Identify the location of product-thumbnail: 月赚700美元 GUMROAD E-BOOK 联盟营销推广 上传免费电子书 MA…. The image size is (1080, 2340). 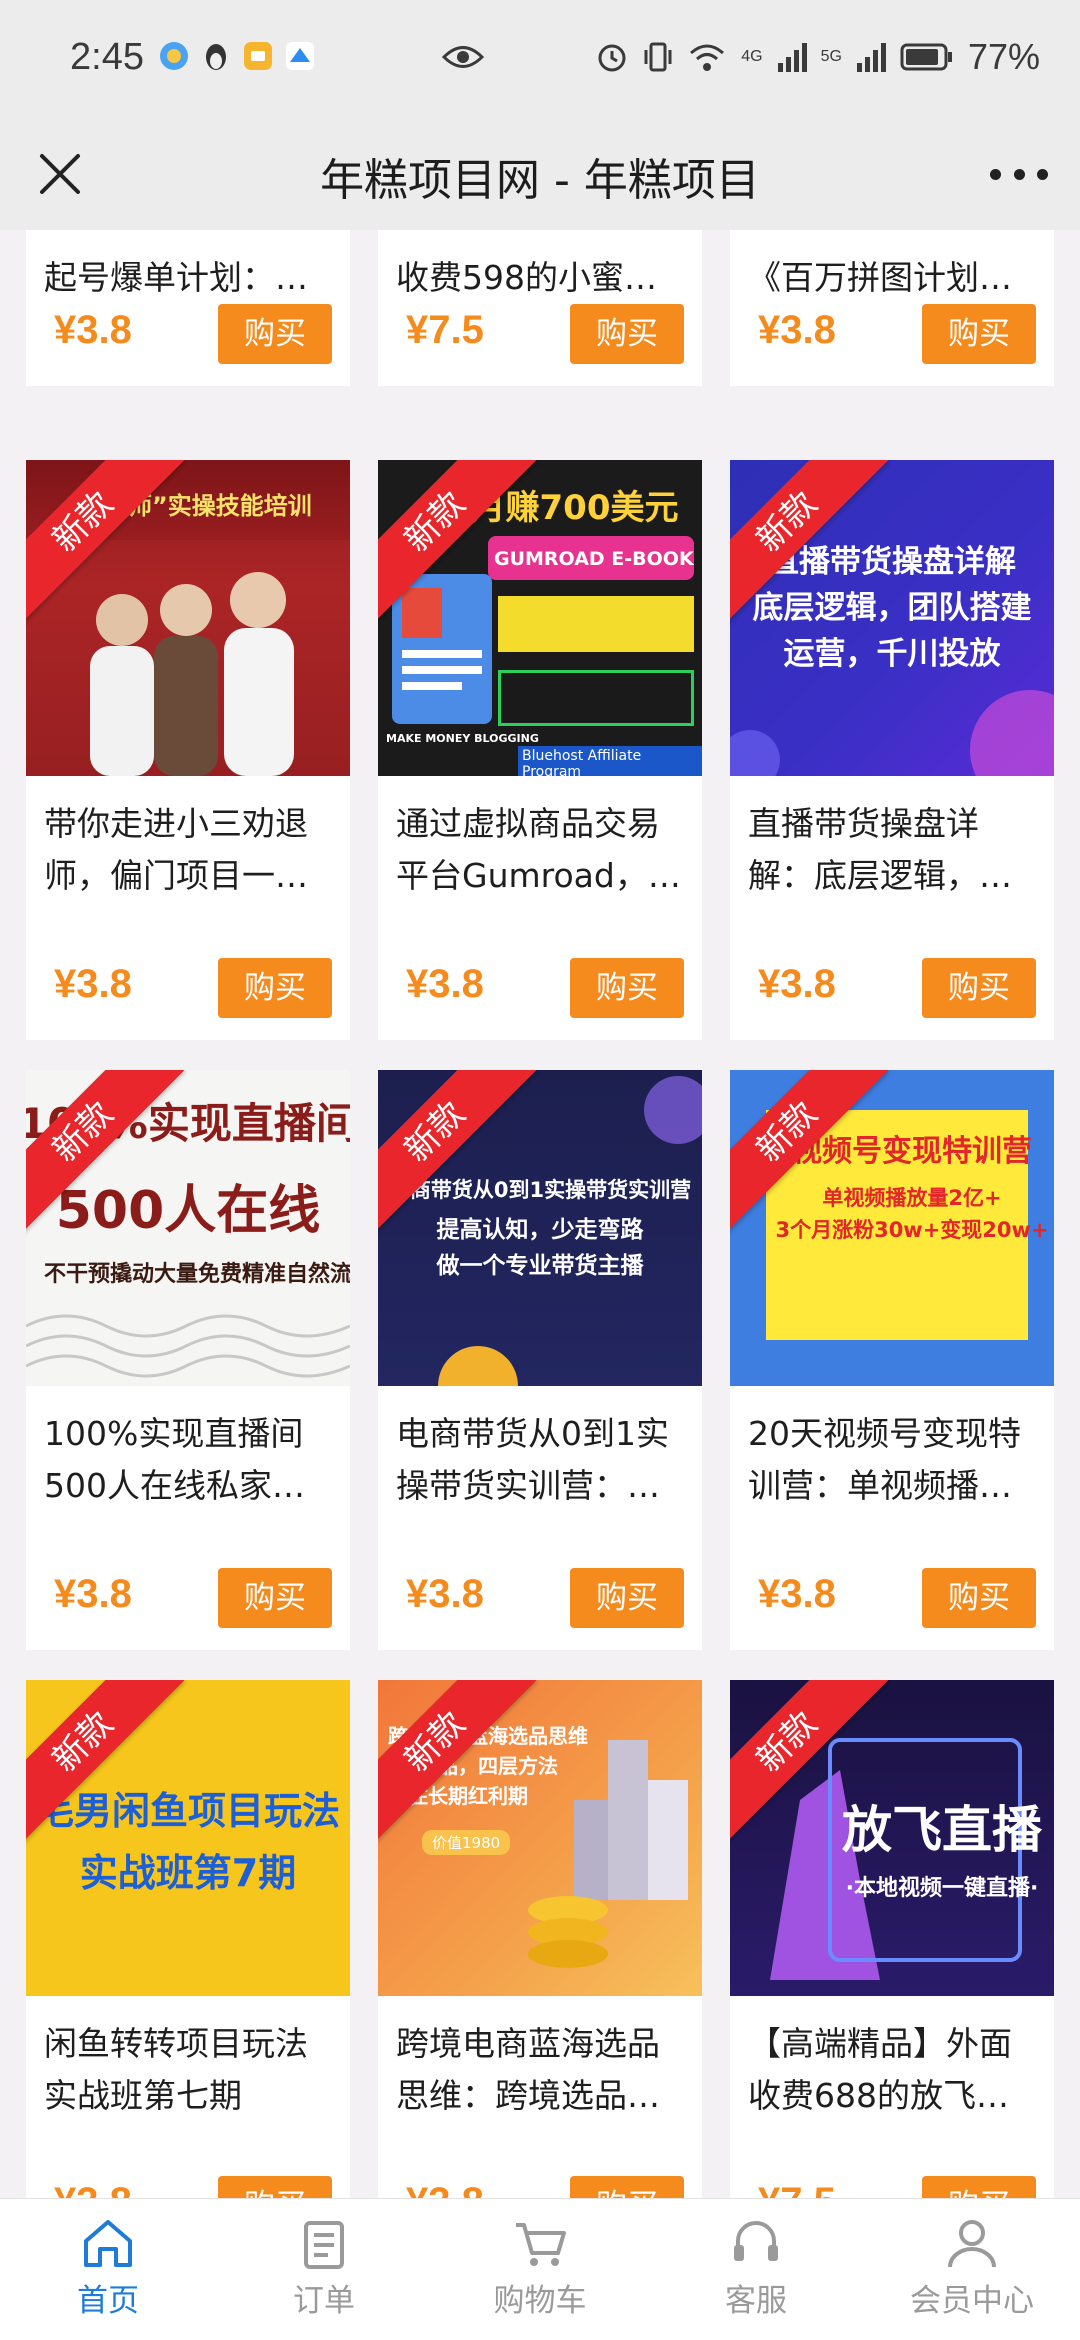
(540, 618).